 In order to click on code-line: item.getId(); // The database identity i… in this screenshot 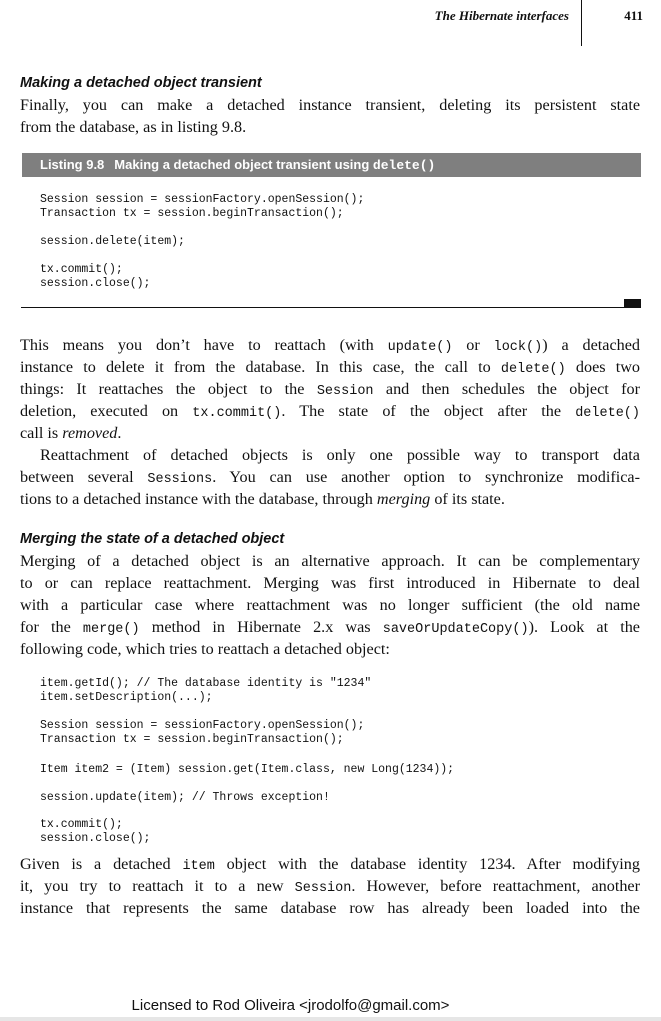, I will do `click(206, 683)`.